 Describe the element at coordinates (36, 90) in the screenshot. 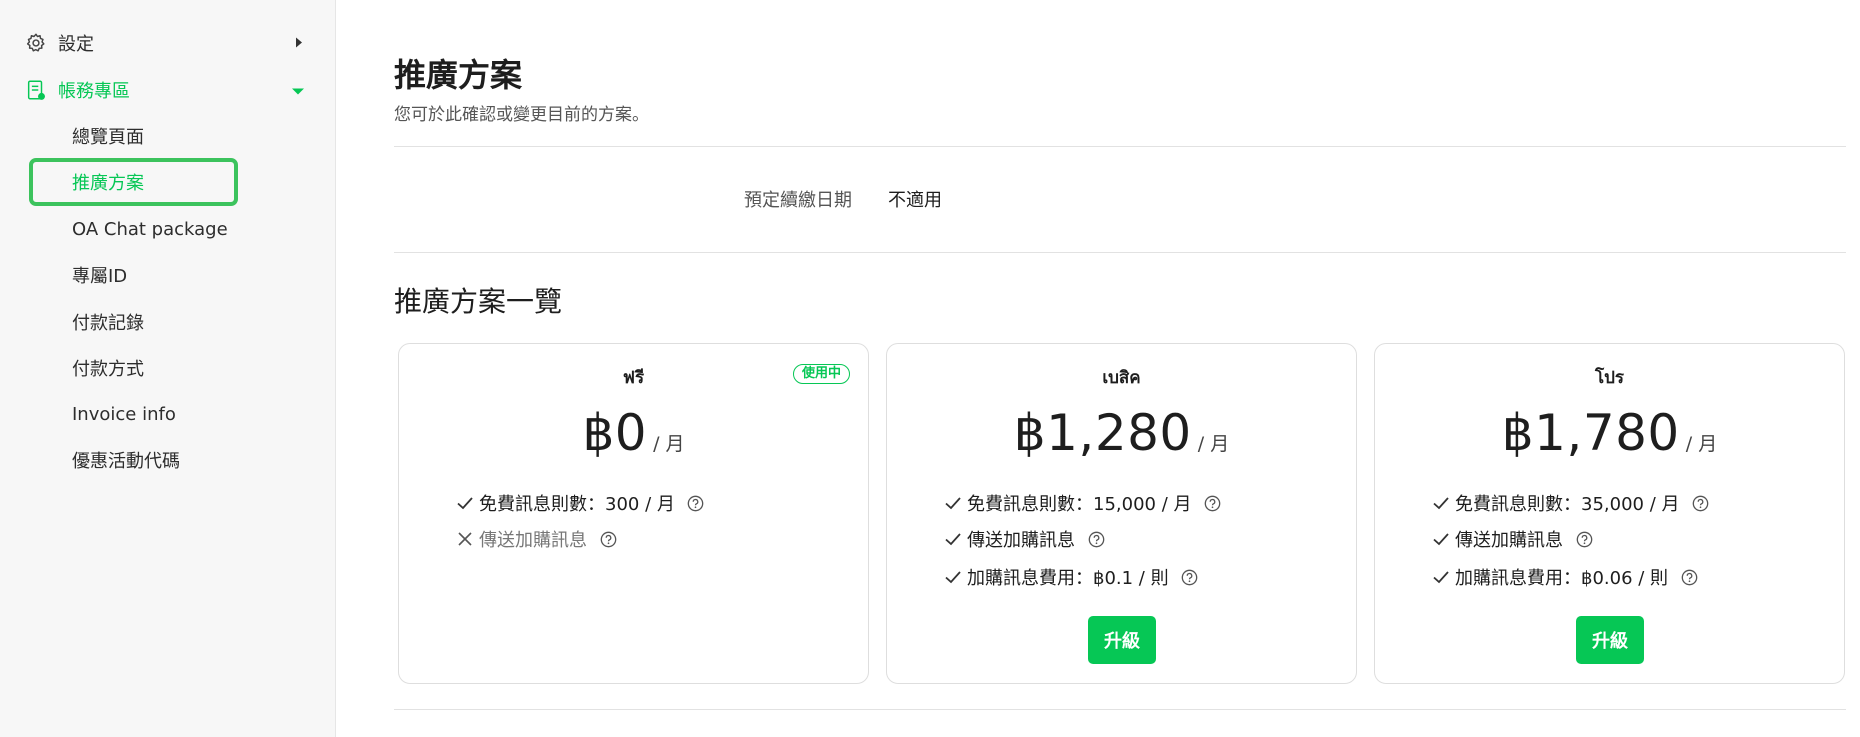

I see `document-icon` at that location.